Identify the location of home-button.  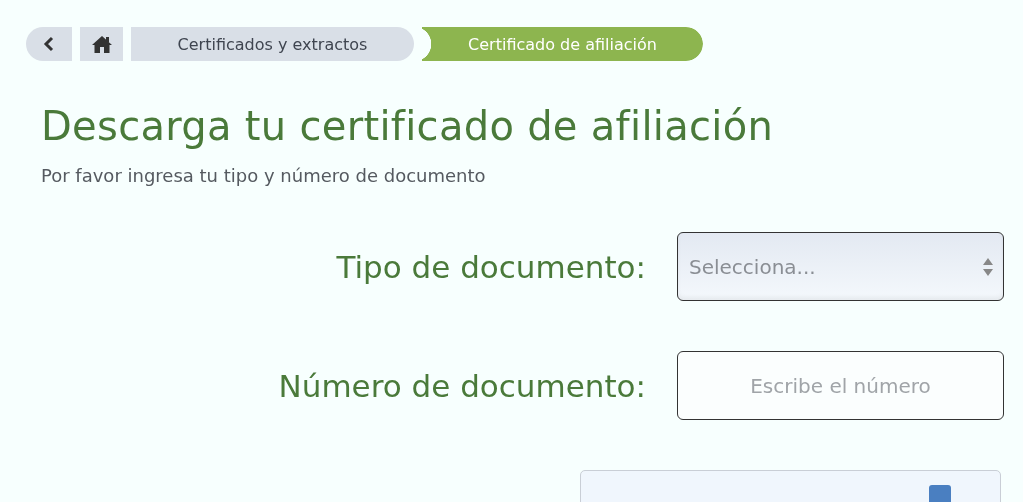
(101, 44).